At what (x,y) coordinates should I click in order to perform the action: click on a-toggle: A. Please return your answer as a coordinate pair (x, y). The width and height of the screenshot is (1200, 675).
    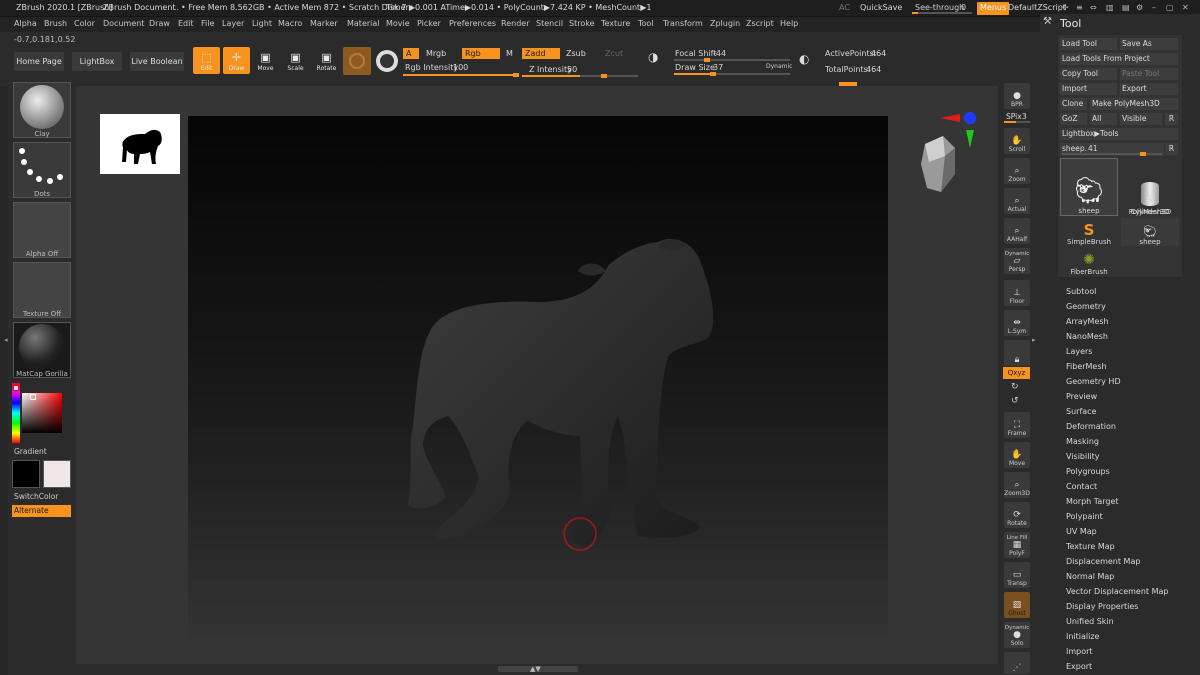
    Looking at the image, I should click on (411, 53).